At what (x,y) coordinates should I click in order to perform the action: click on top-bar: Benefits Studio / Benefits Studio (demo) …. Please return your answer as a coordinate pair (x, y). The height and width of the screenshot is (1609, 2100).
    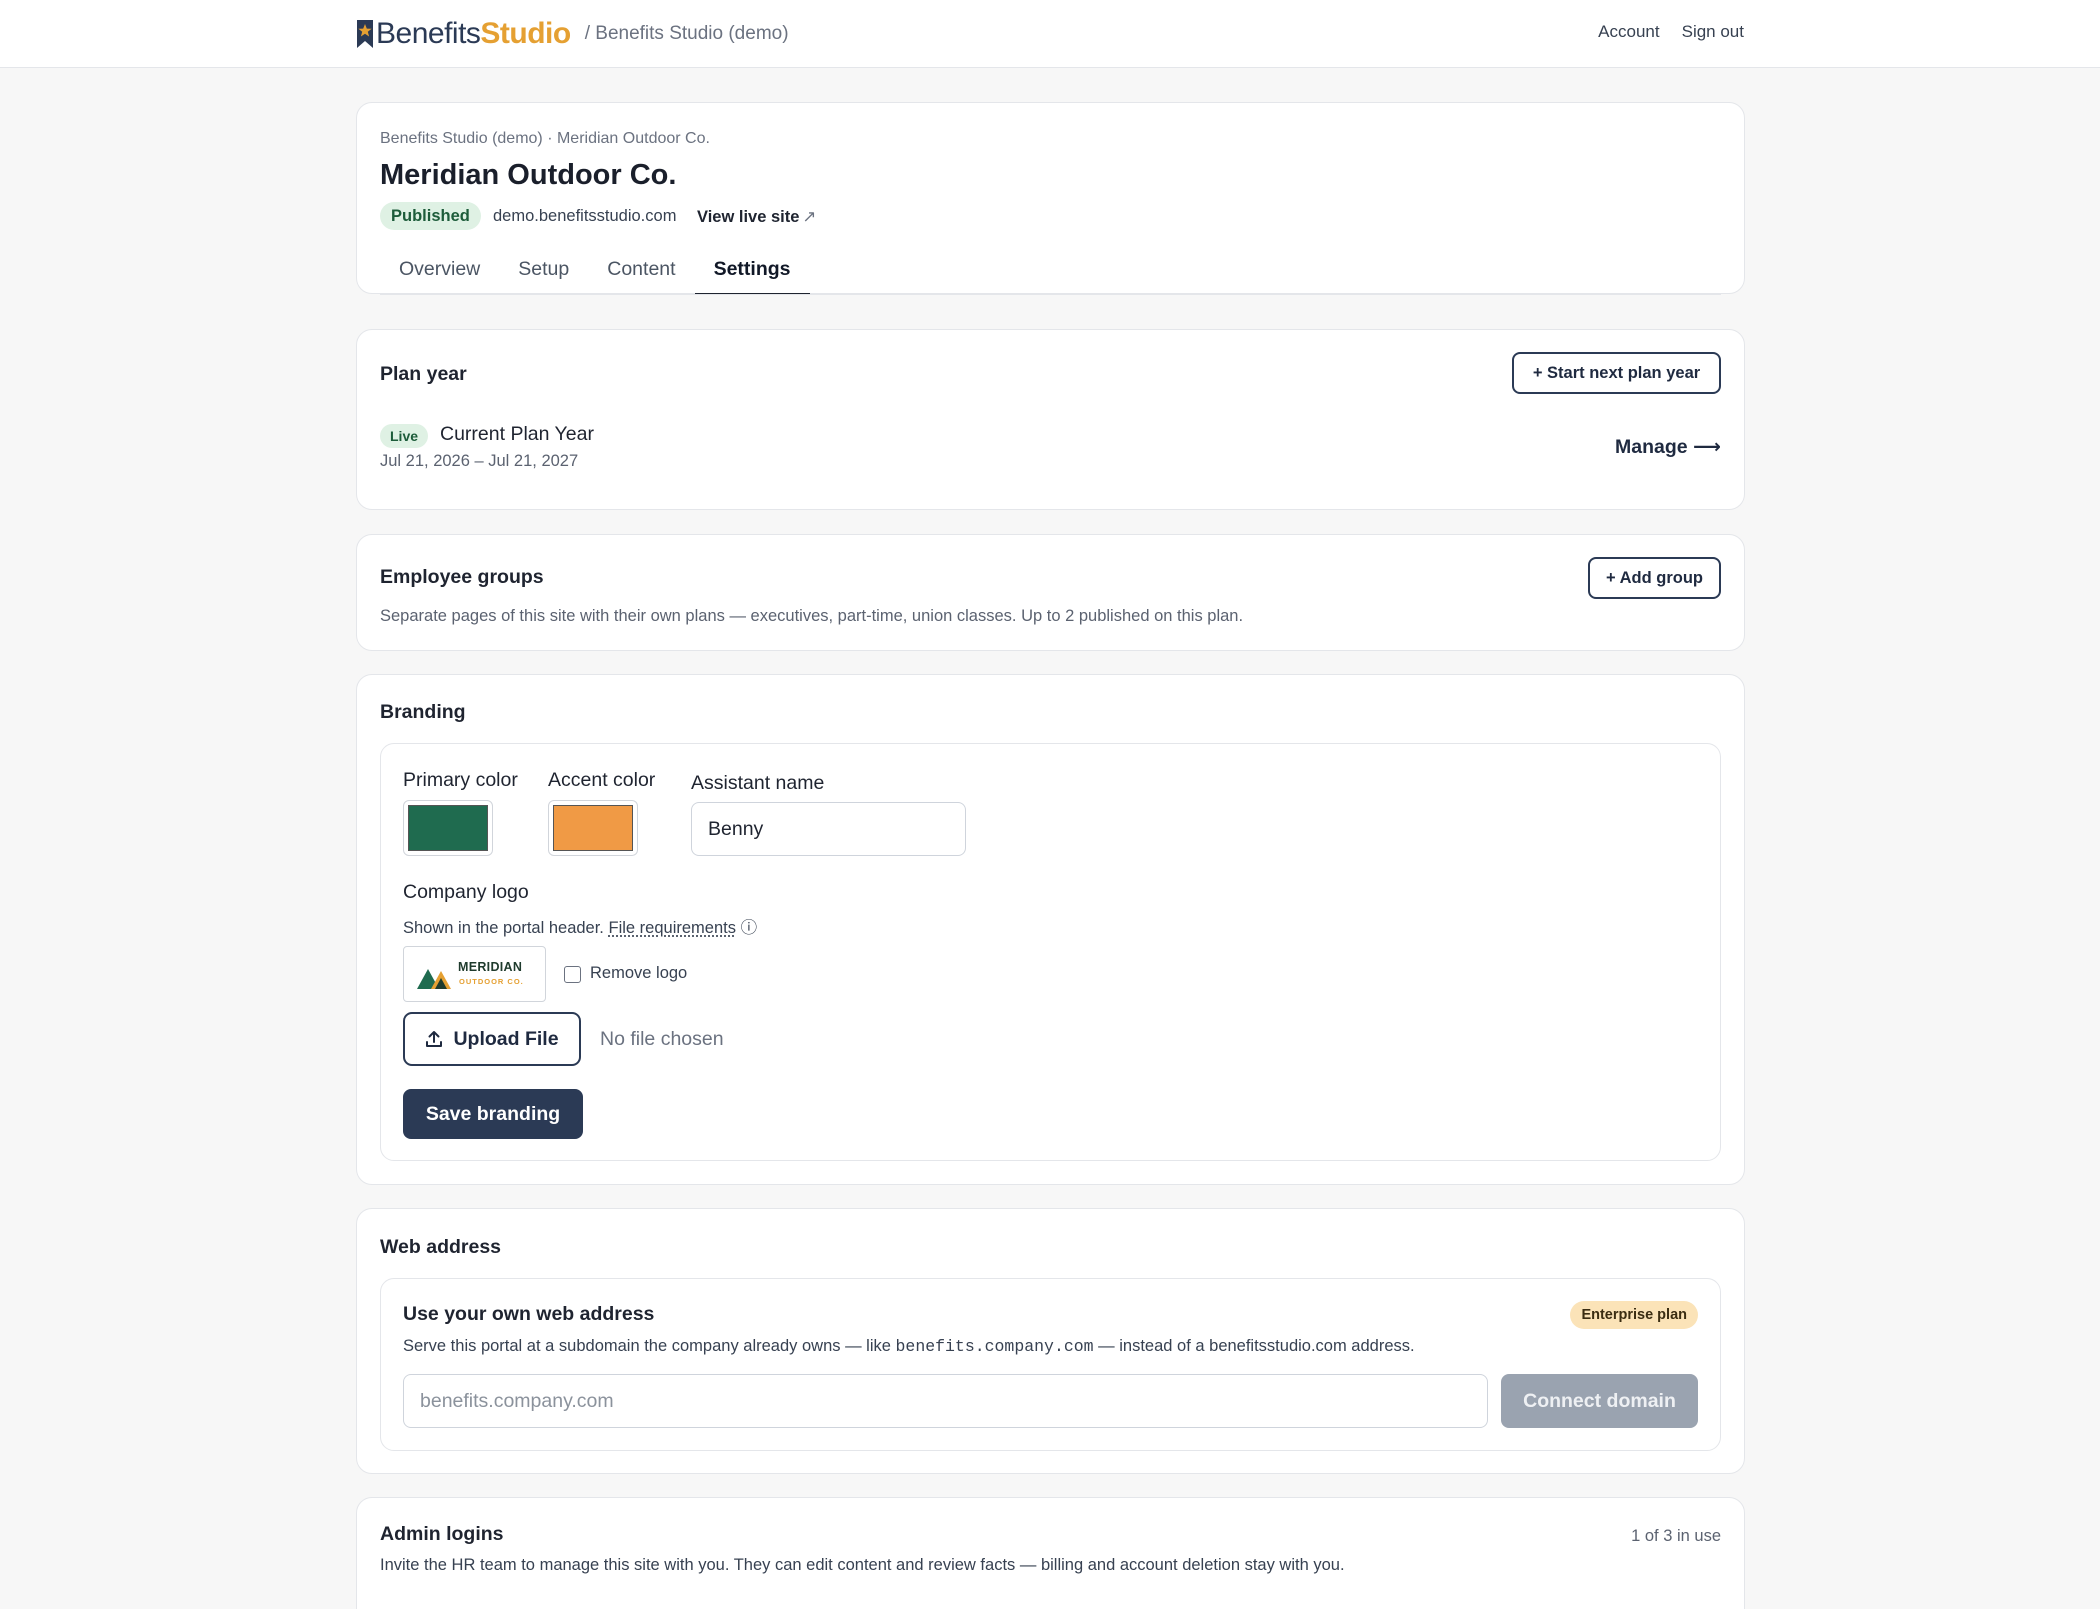
    Looking at the image, I should click on (1050, 34).